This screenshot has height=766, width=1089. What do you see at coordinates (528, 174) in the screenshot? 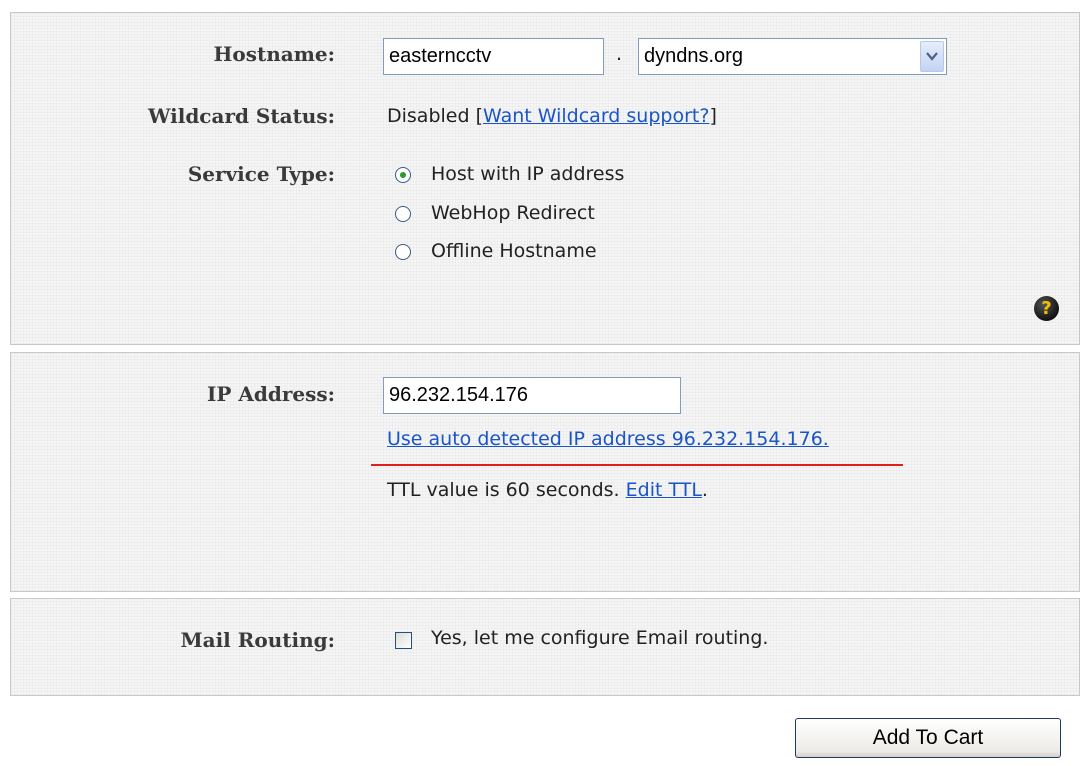
I see `radio-host-with-ip-label: Host with IP address` at bounding box center [528, 174].